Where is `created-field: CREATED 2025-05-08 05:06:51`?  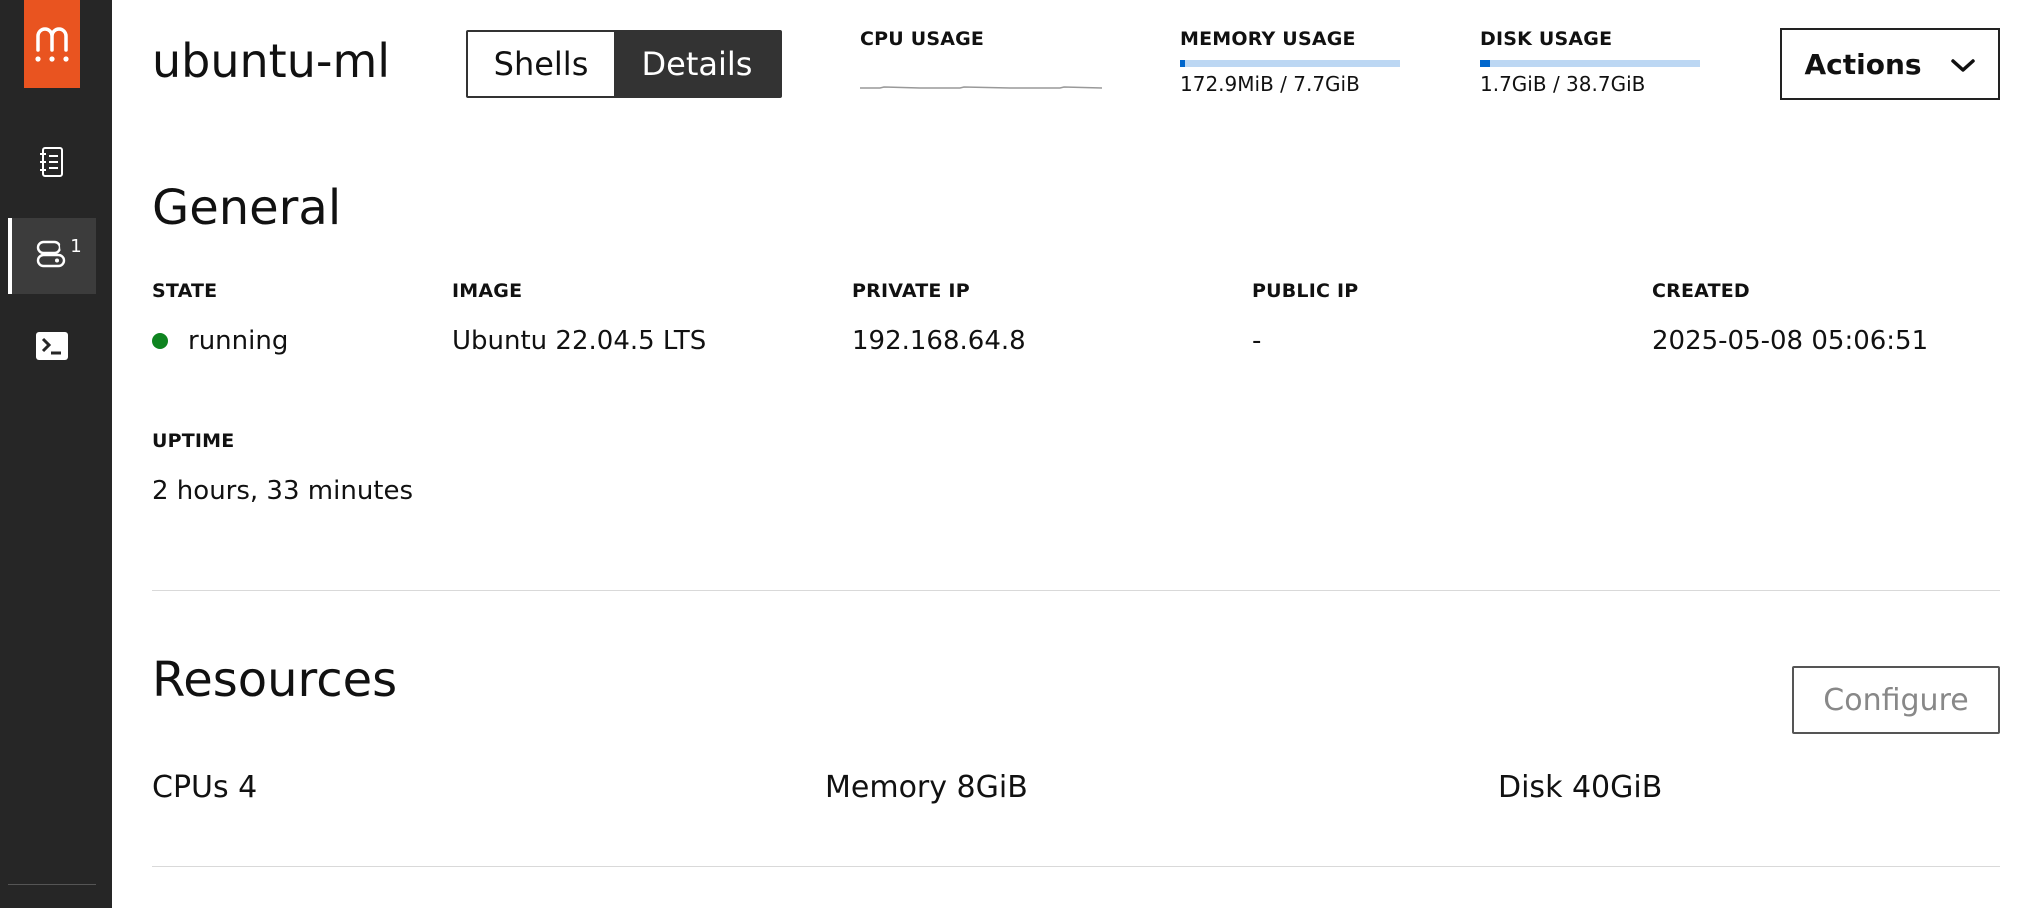
created-field: CREATED 2025-05-08 05:06:51 is located at coordinates (1790, 318).